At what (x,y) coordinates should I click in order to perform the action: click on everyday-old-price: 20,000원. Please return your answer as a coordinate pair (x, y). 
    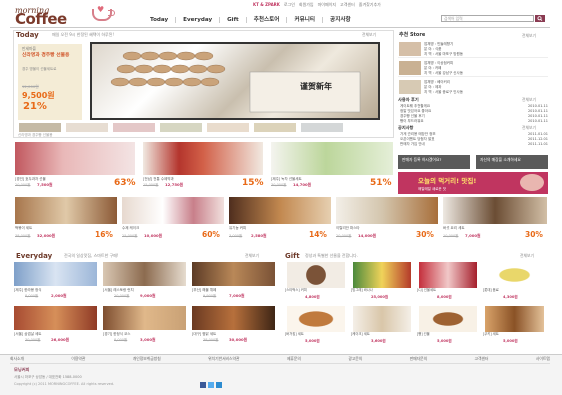
    Looking at the image, I should click on (122, 296).